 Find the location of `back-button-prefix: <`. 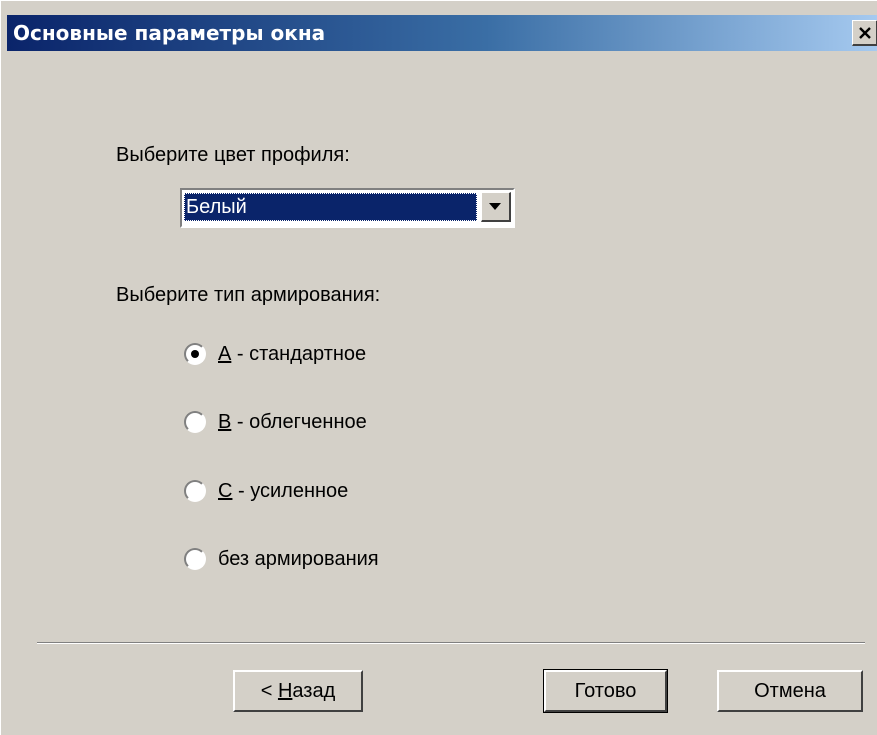

back-button-prefix: < is located at coordinates (269, 690).